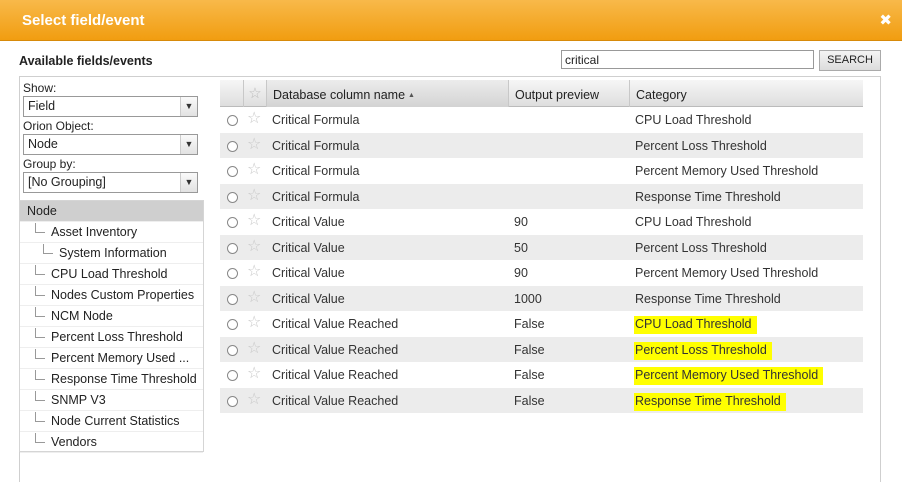  I want to click on orion-object-label: Orion Object:, so click(58, 126).